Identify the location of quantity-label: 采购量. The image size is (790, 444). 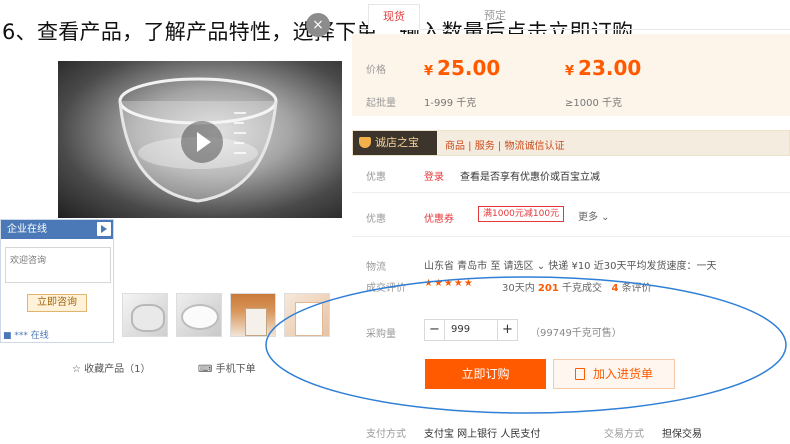
(381, 334).